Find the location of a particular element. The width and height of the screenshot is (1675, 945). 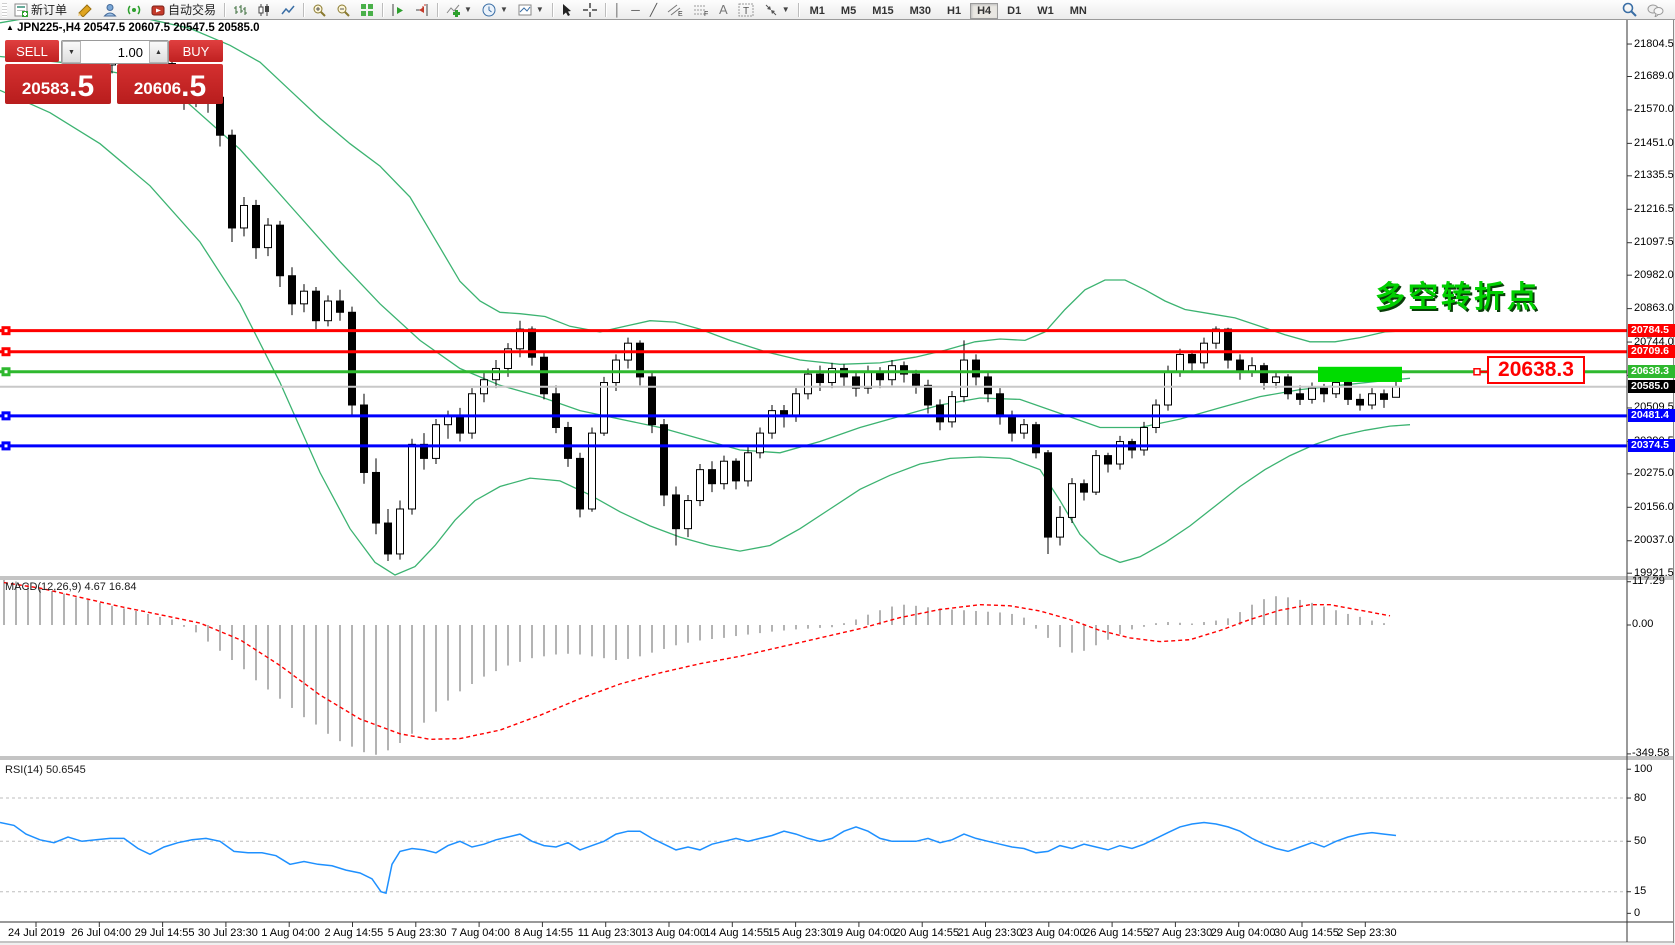

indicators-button: ▼ is located at coordinates (459, 9).